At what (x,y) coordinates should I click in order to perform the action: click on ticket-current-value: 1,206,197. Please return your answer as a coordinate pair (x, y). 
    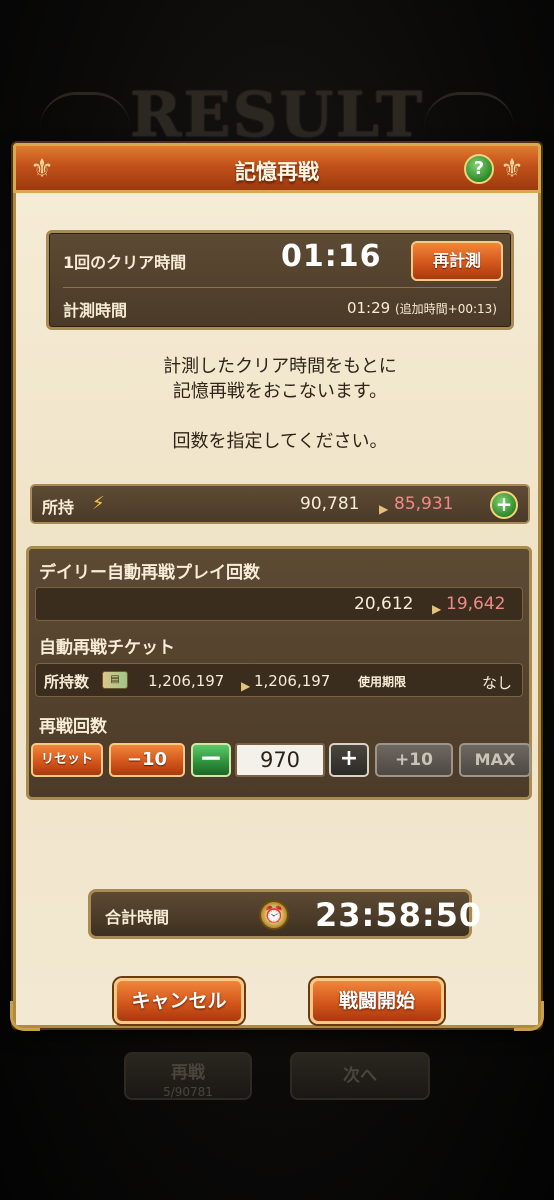
    Looking at the image, I should click on (186, 681).